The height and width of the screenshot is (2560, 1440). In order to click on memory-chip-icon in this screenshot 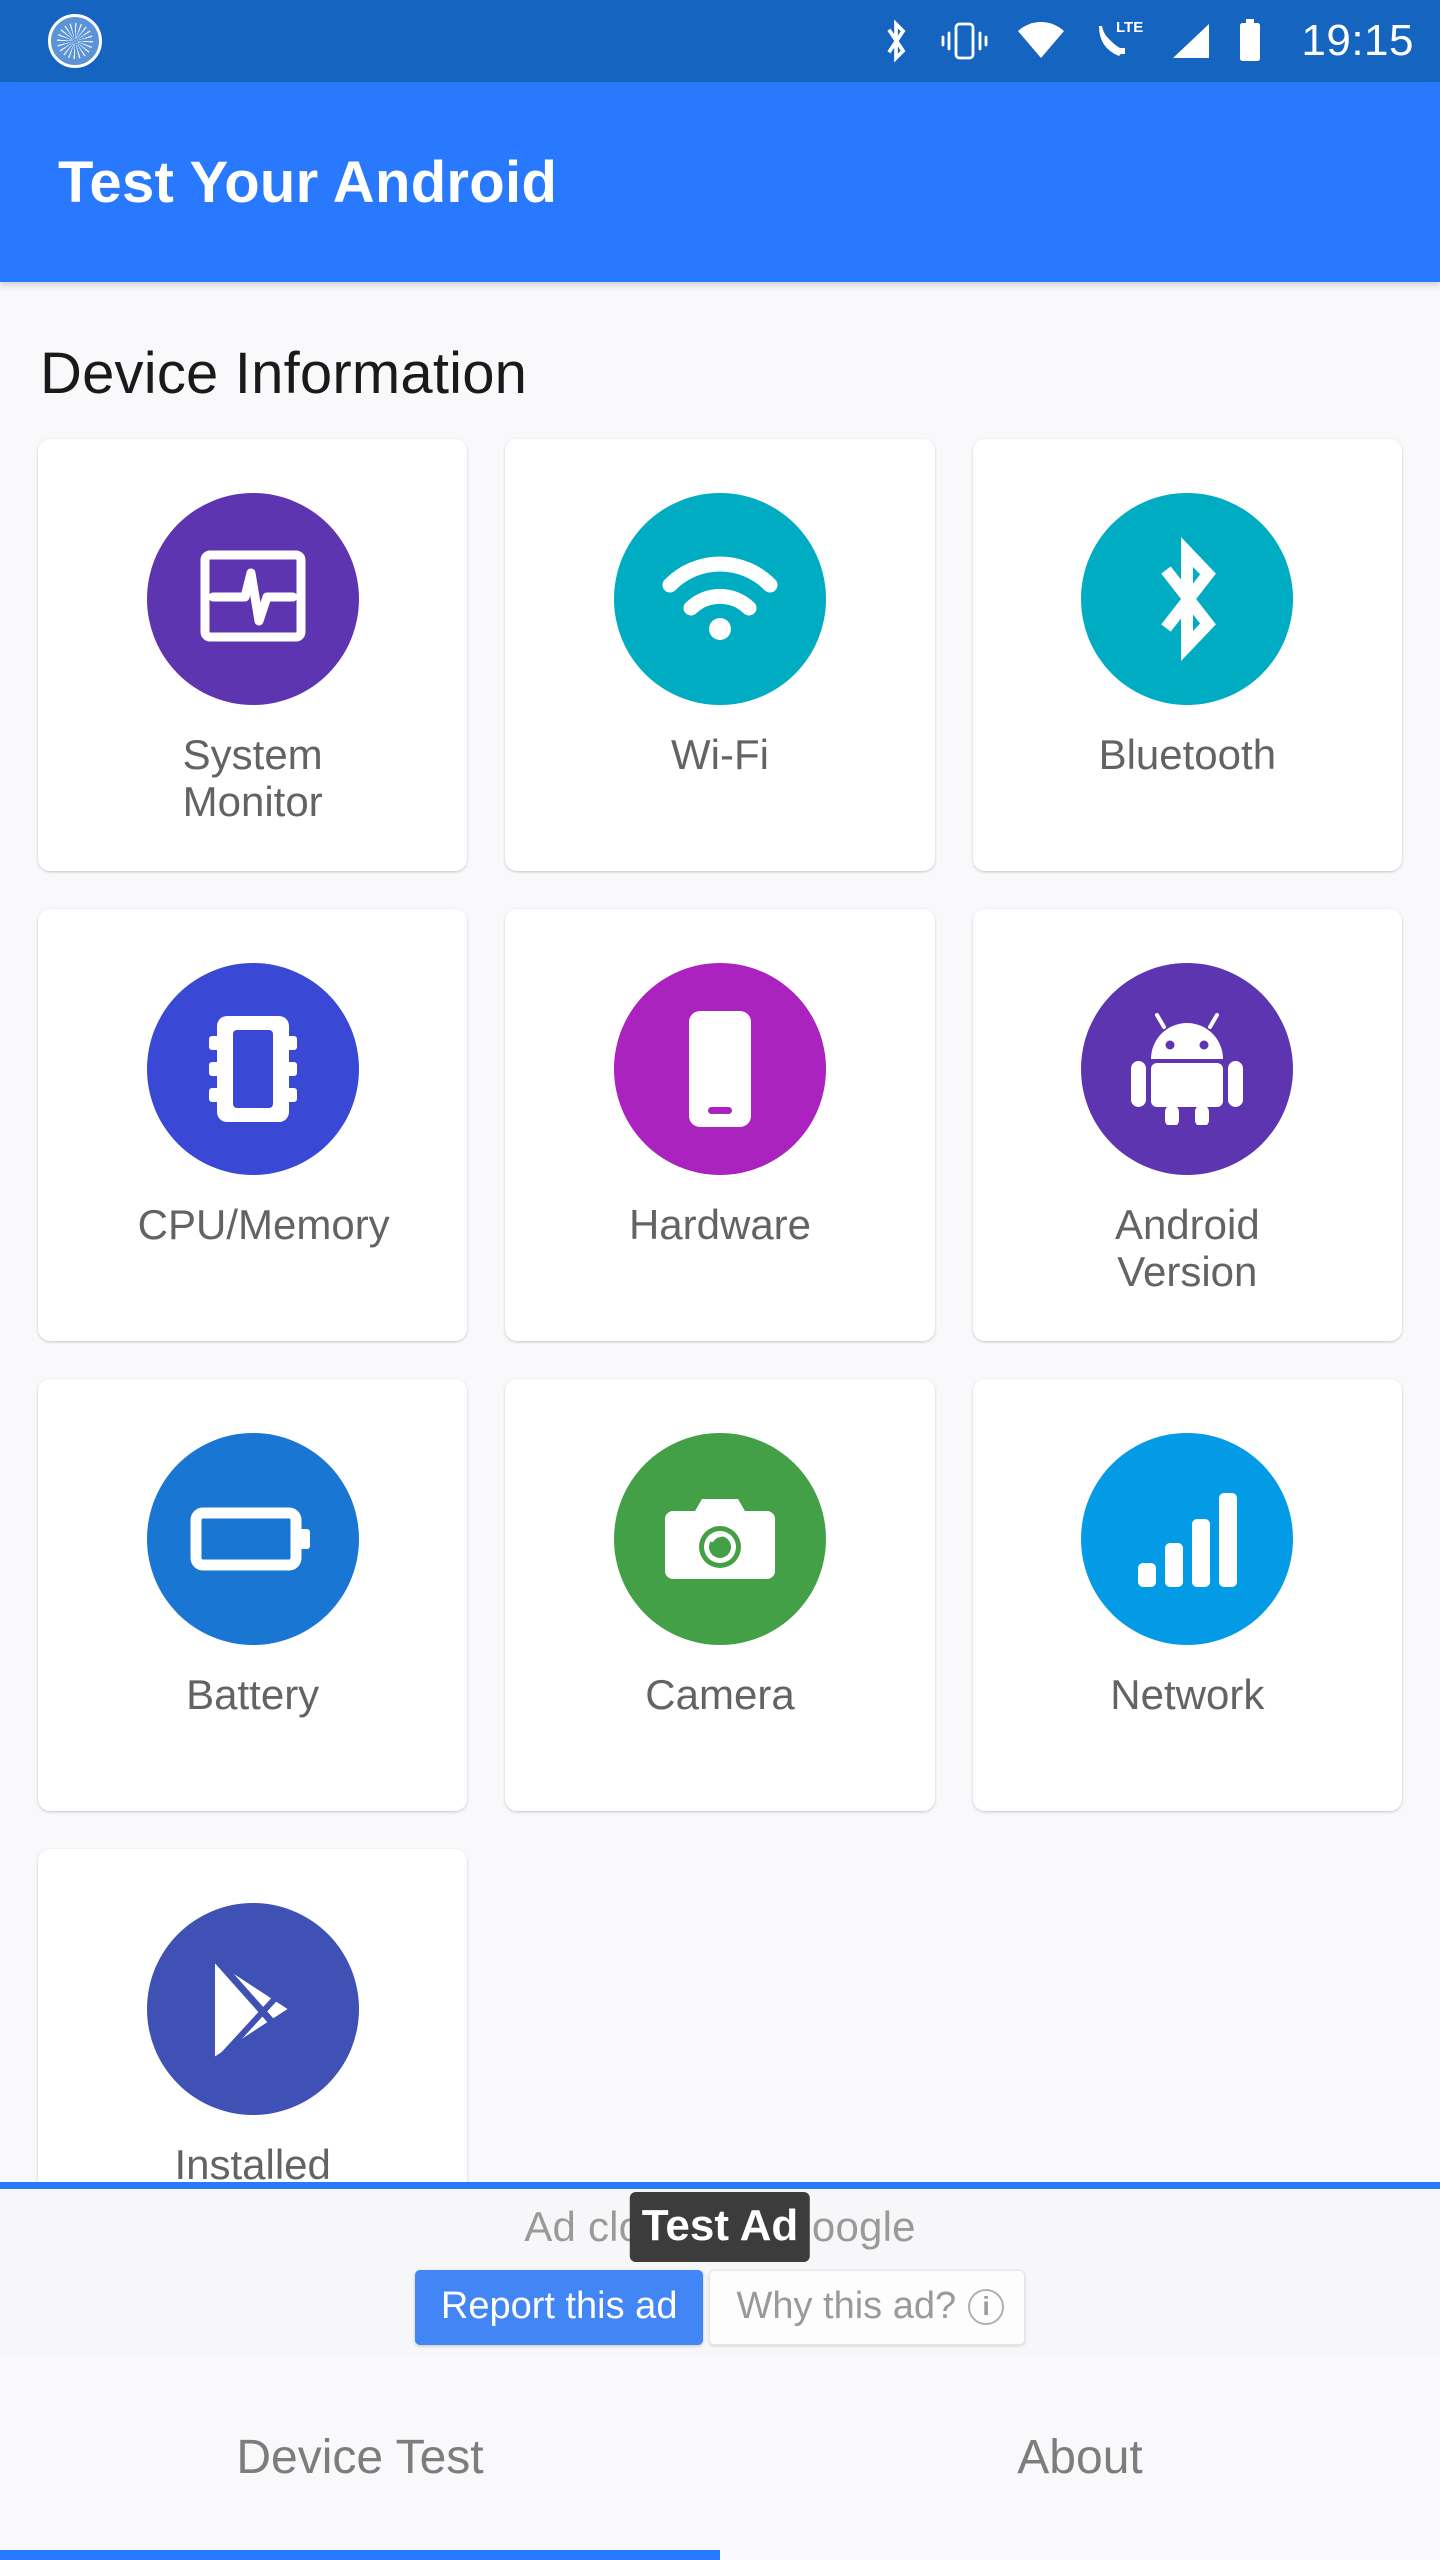, I will do `click(252, 1069)`.